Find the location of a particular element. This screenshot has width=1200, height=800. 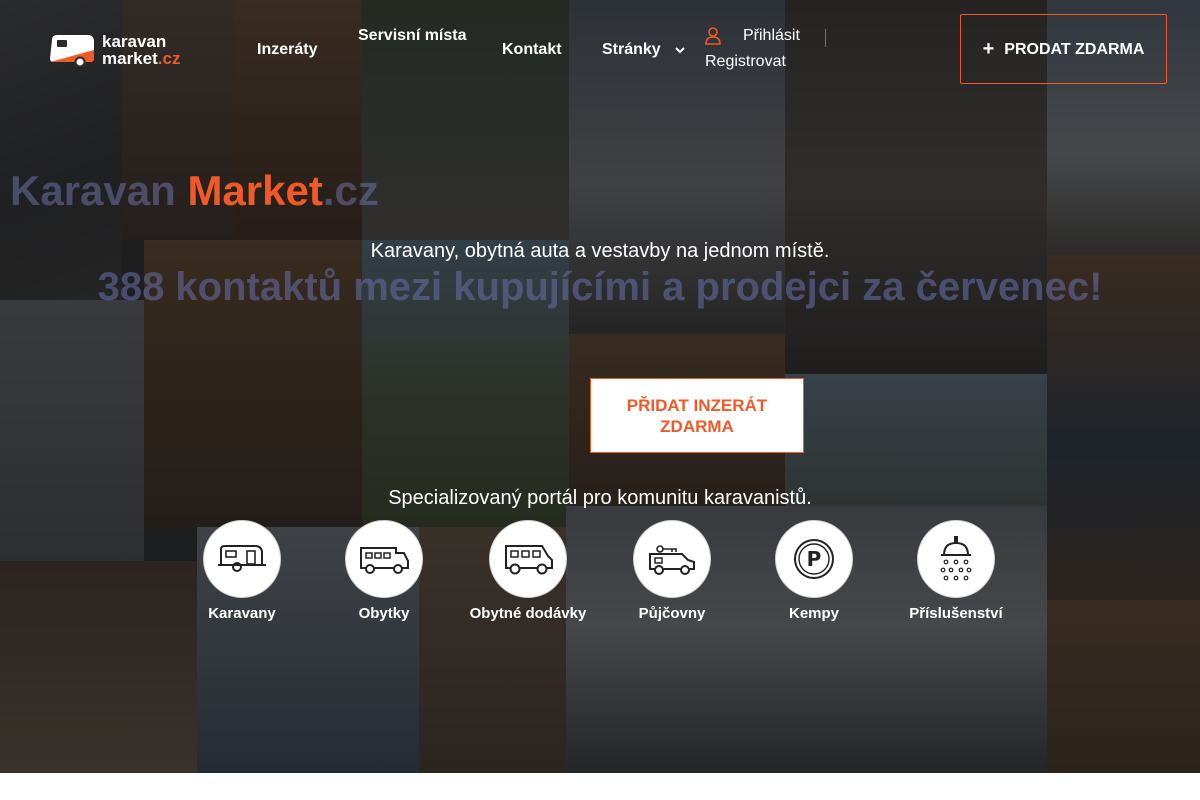

site-logo: karavan market.cz is located at coordinates (114, 50).